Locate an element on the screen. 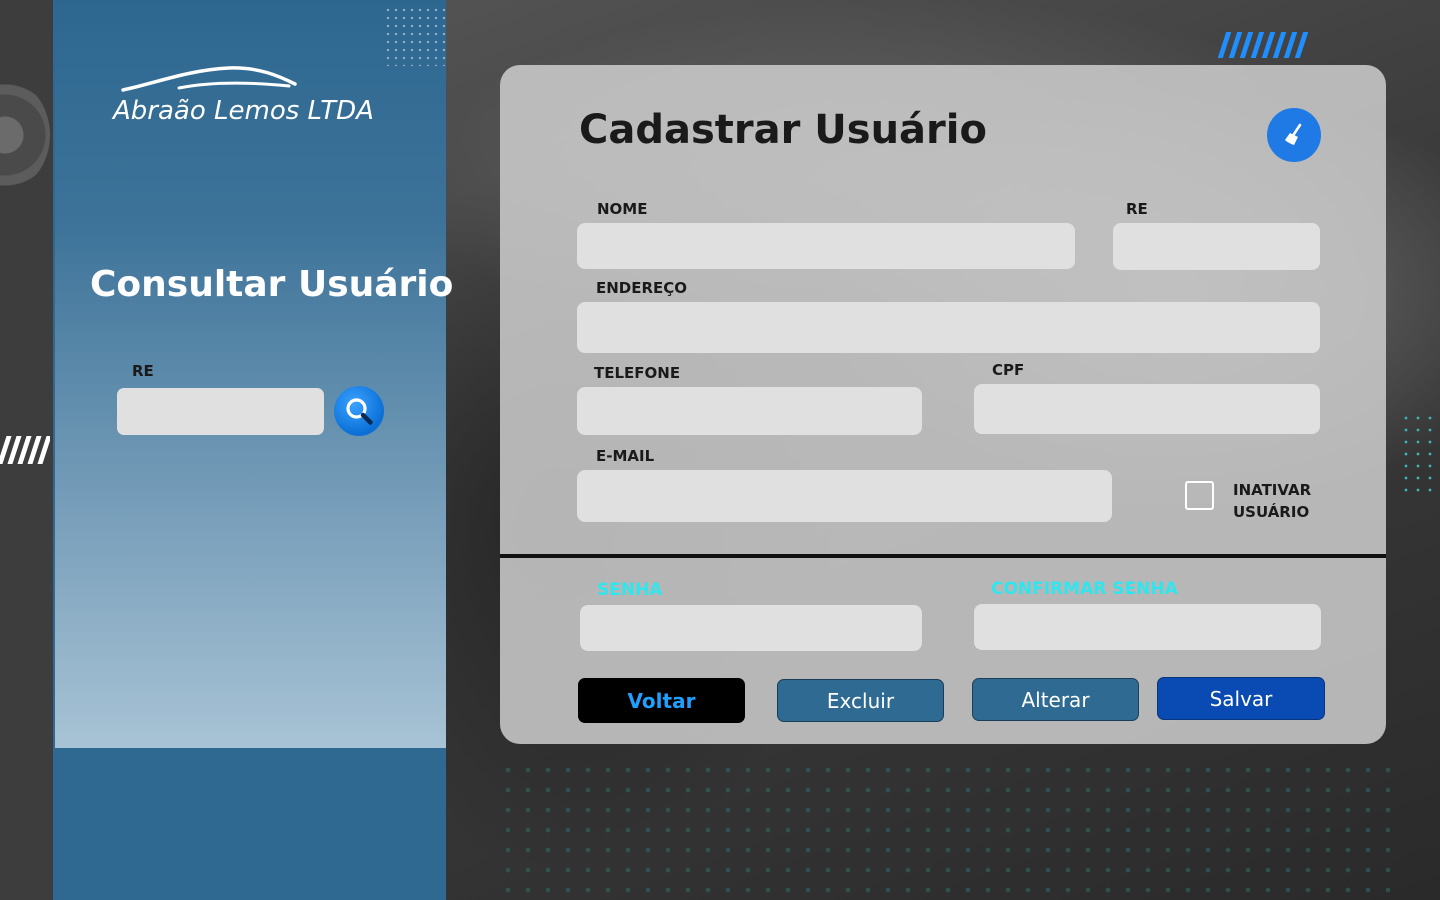  endereco-label: ENDEREÇO is located at coordinates (642, 288).